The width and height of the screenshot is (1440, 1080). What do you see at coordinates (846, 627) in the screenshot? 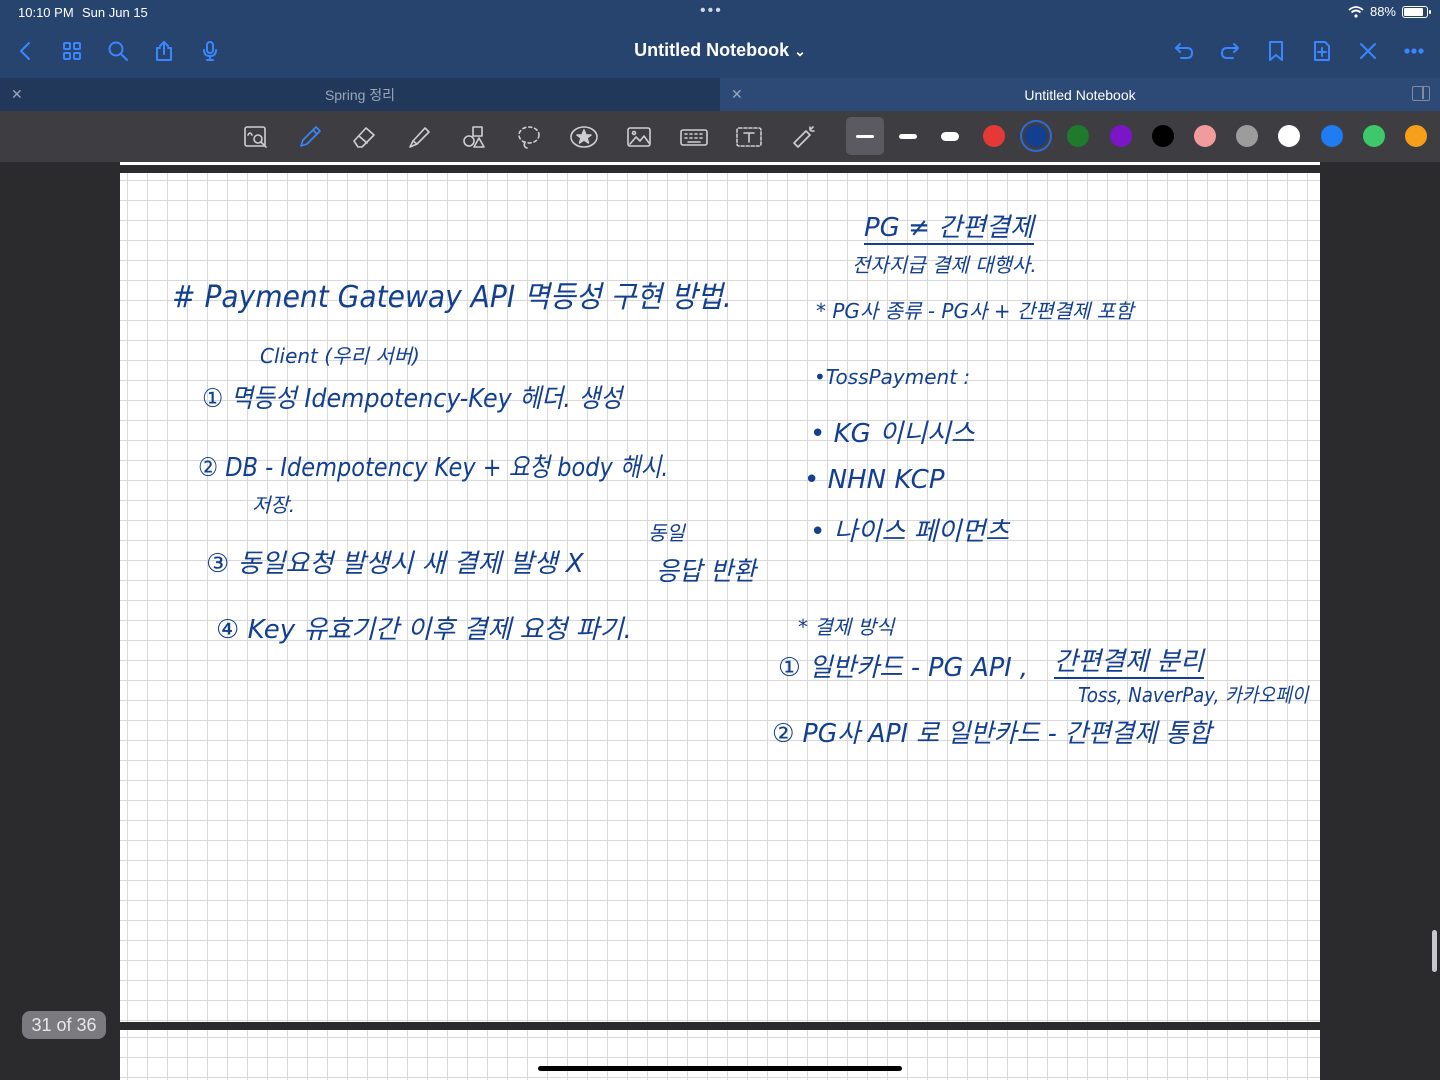
I see `note-method-title: * 결제 방식` at bounding box center [846, 627].